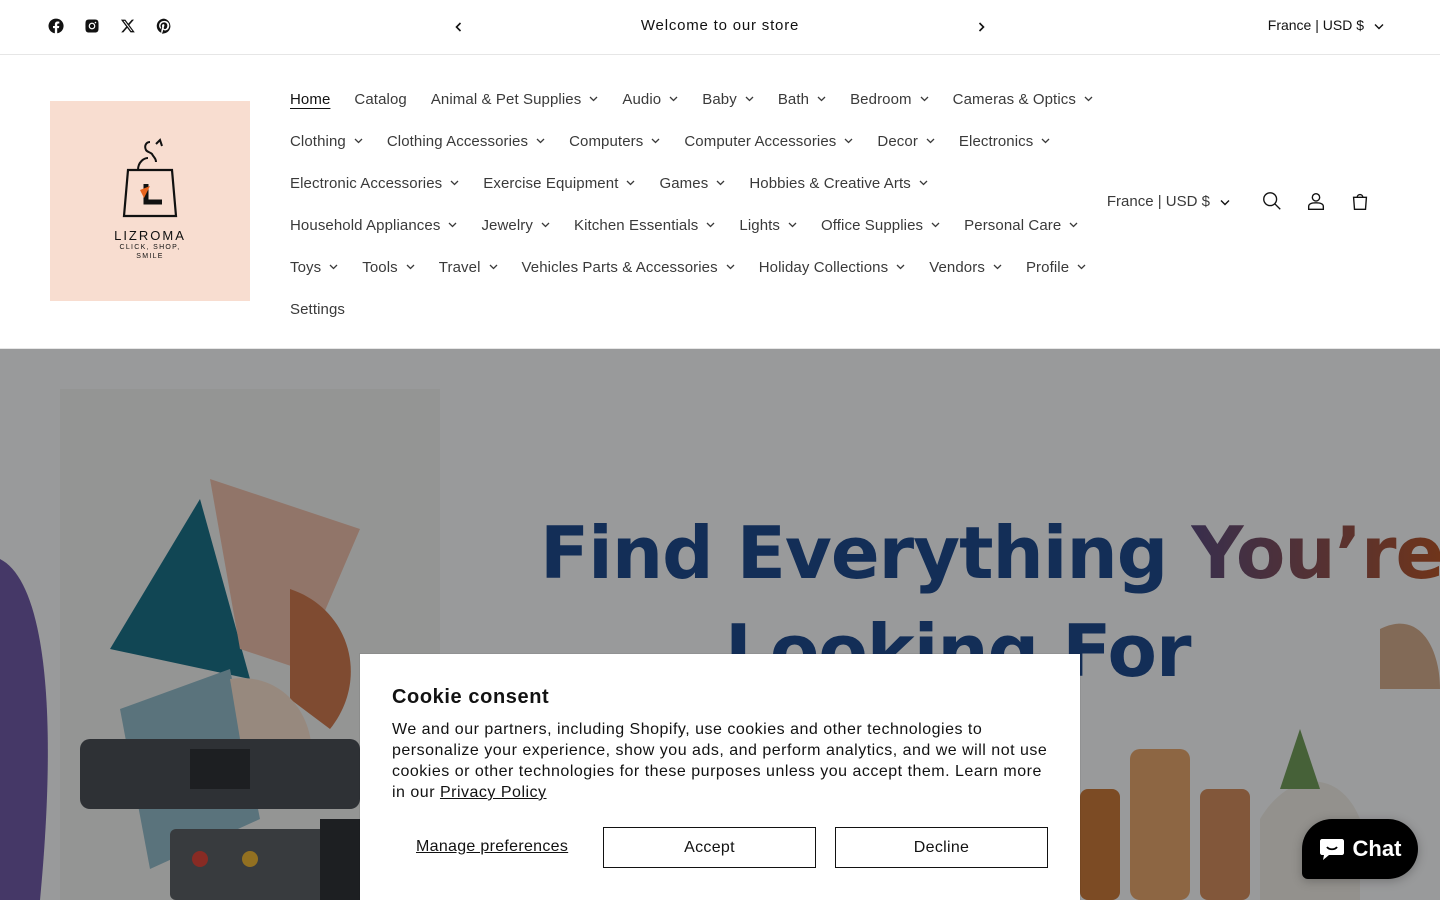 This screenshot has width=1440, height=900. What do you see at coordinates (1315, 25) in the screenshot?
I see `topbar-country-label: France | USD $` at bounding box center [1315, 25].